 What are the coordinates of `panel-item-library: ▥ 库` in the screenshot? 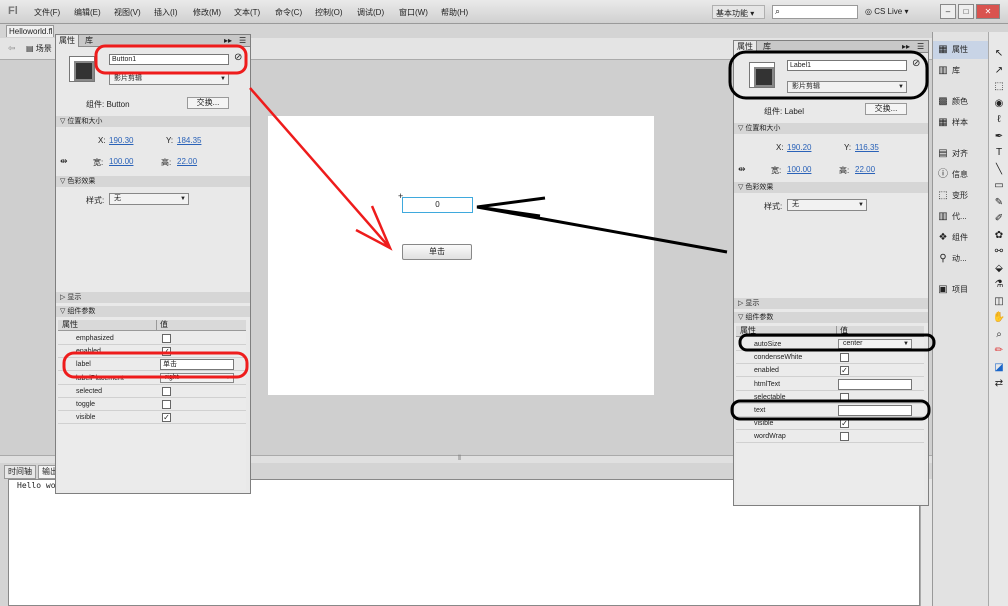 It's located at (961, 71).